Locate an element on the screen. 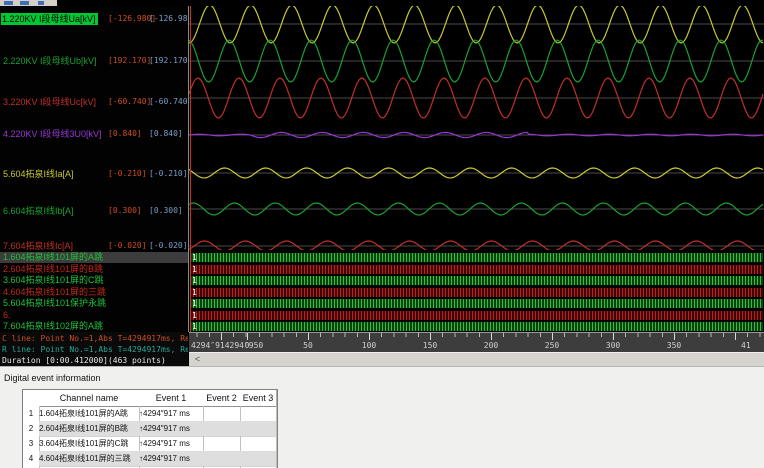 The image size is (764, 468). table-header-name: Channel name is located at coordinates (89, 398).